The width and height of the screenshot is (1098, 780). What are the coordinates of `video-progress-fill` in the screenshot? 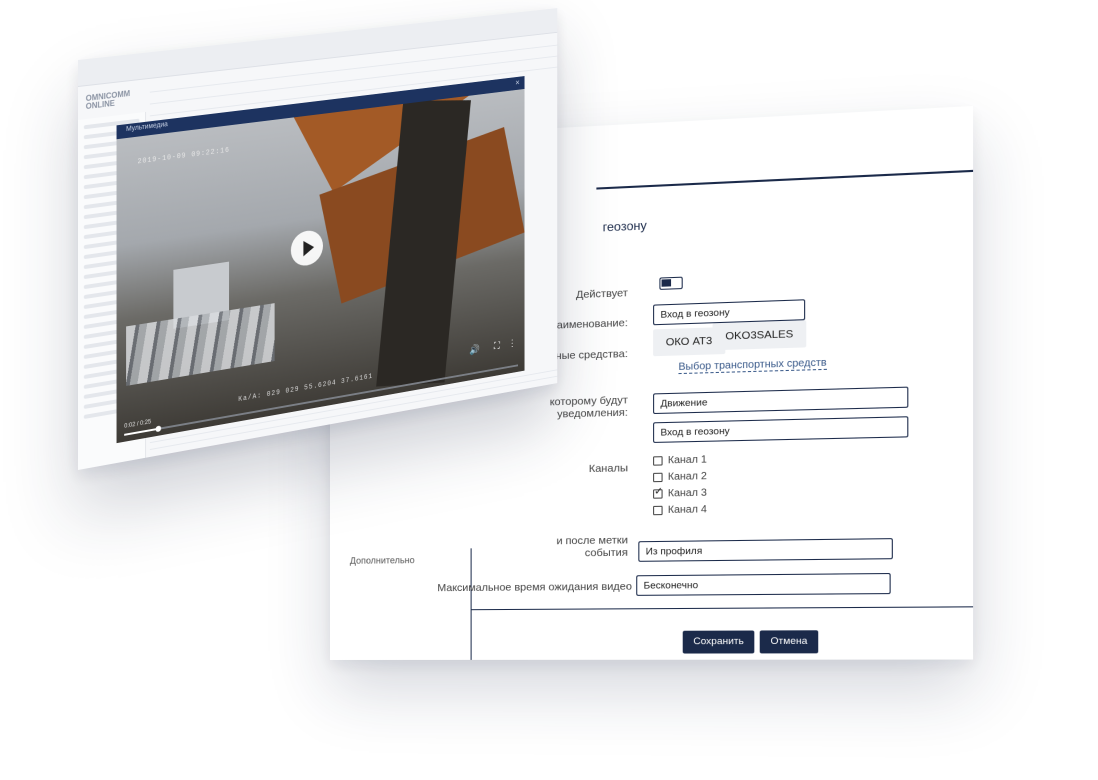 It's located at (141, 431).